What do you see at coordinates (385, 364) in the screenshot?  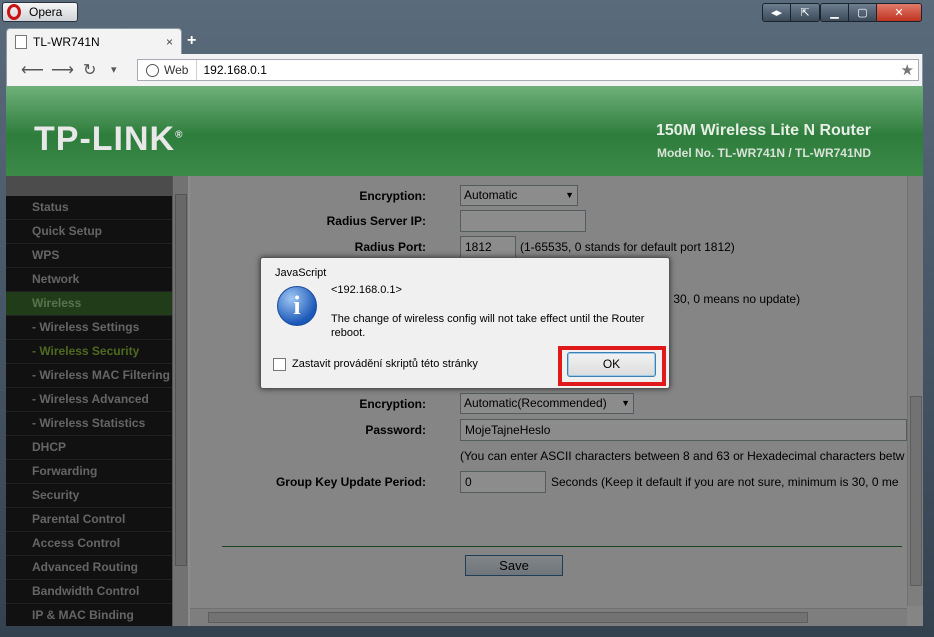 I see `stop-scripts-label: Zastavit provádění skriptů této stránky` at bounding box center [385, 364].